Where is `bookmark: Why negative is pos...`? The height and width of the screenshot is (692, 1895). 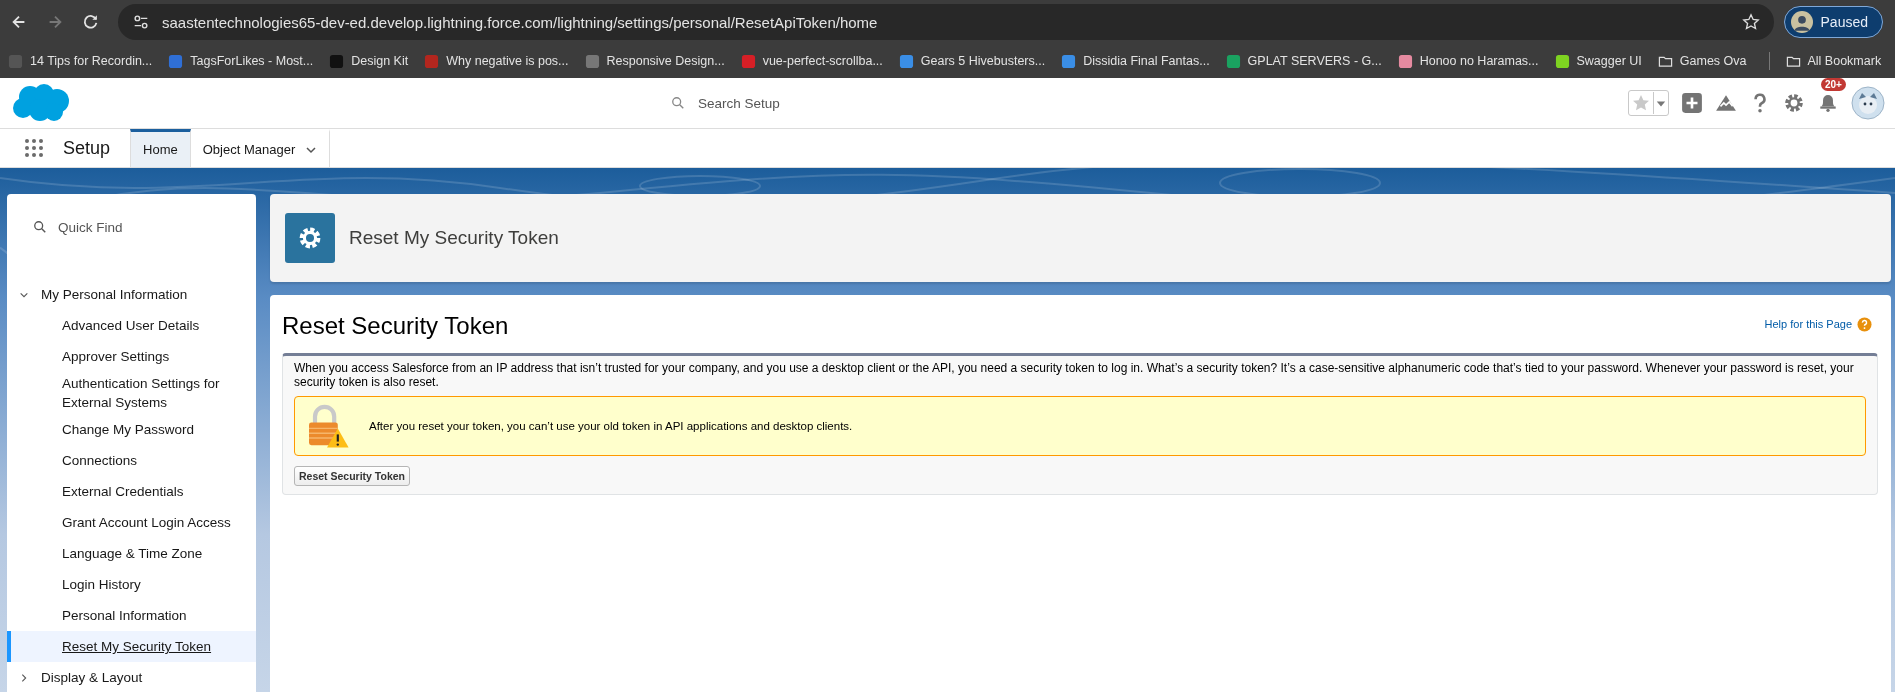 bookmark: Why negative is pos... is located at coordinates (496, 61).